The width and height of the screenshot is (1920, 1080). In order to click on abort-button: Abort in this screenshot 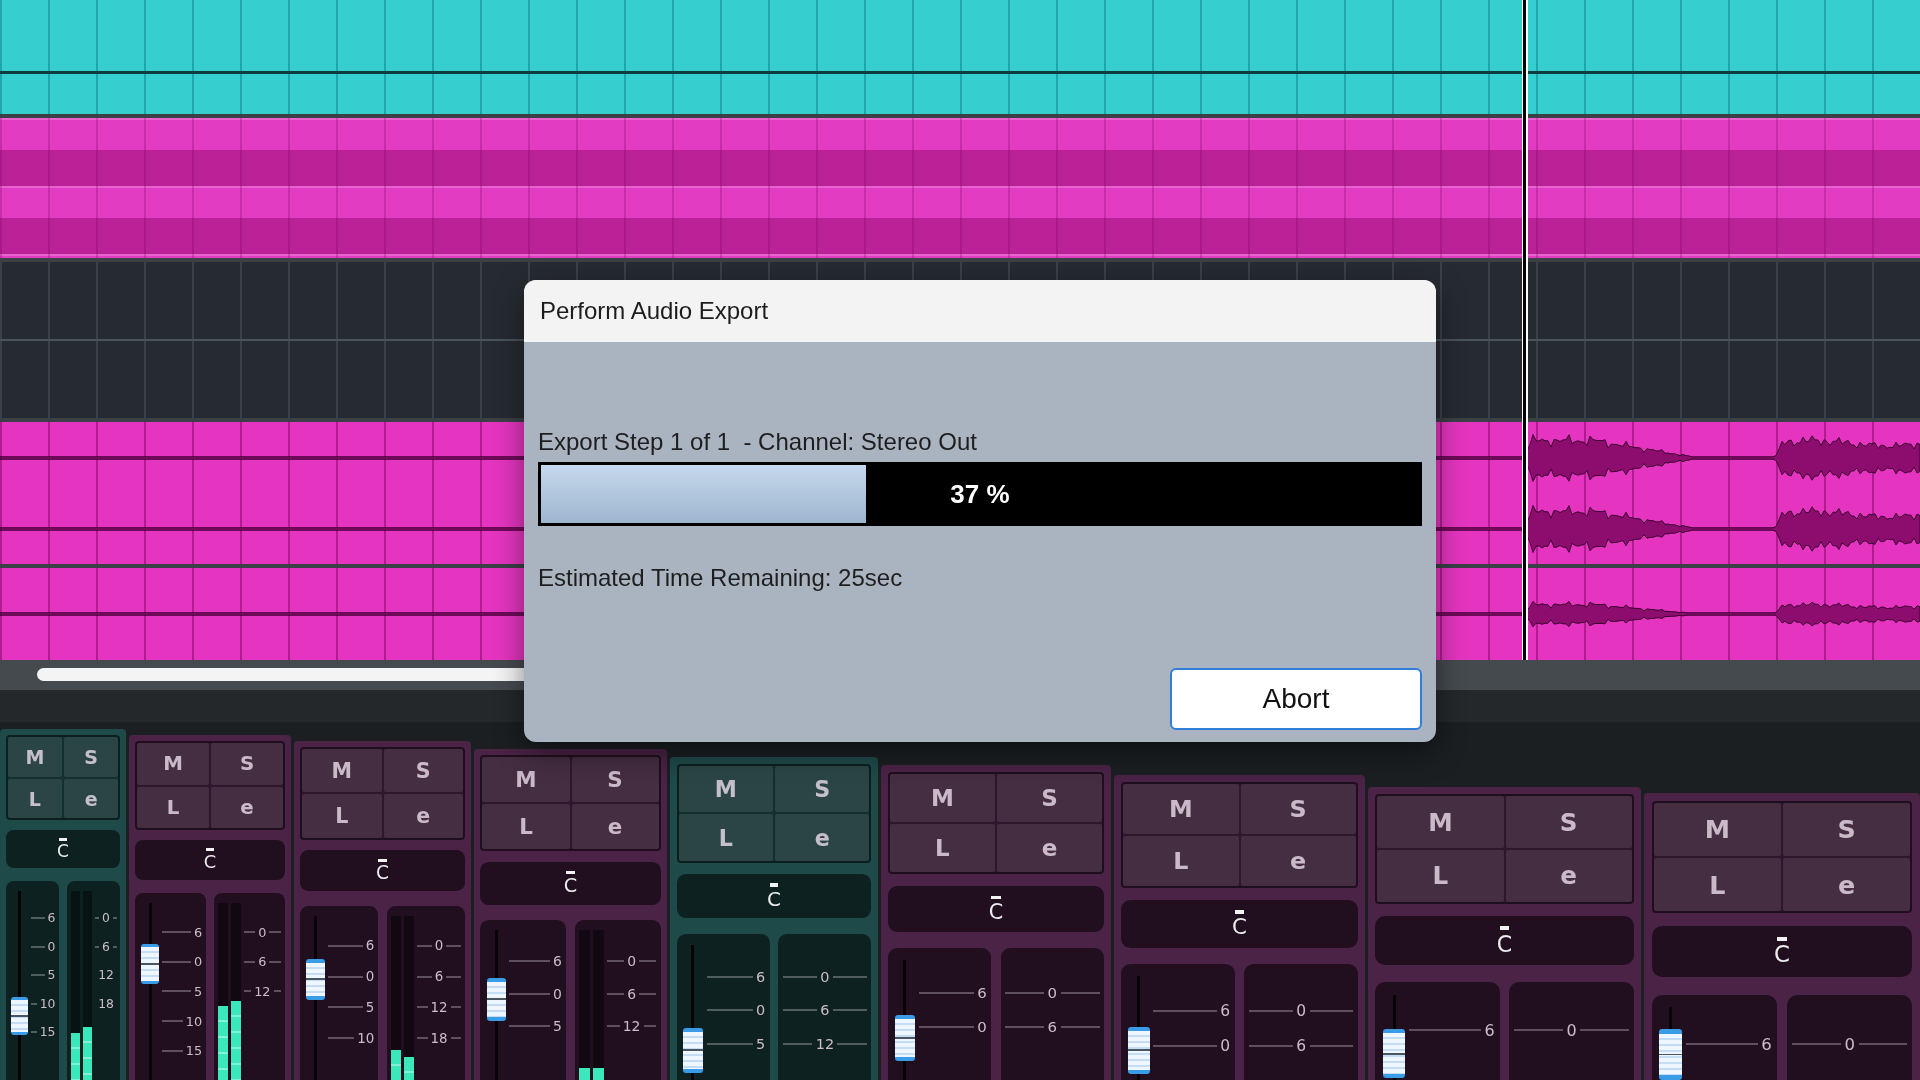, I will do `click(1296, 699)`.